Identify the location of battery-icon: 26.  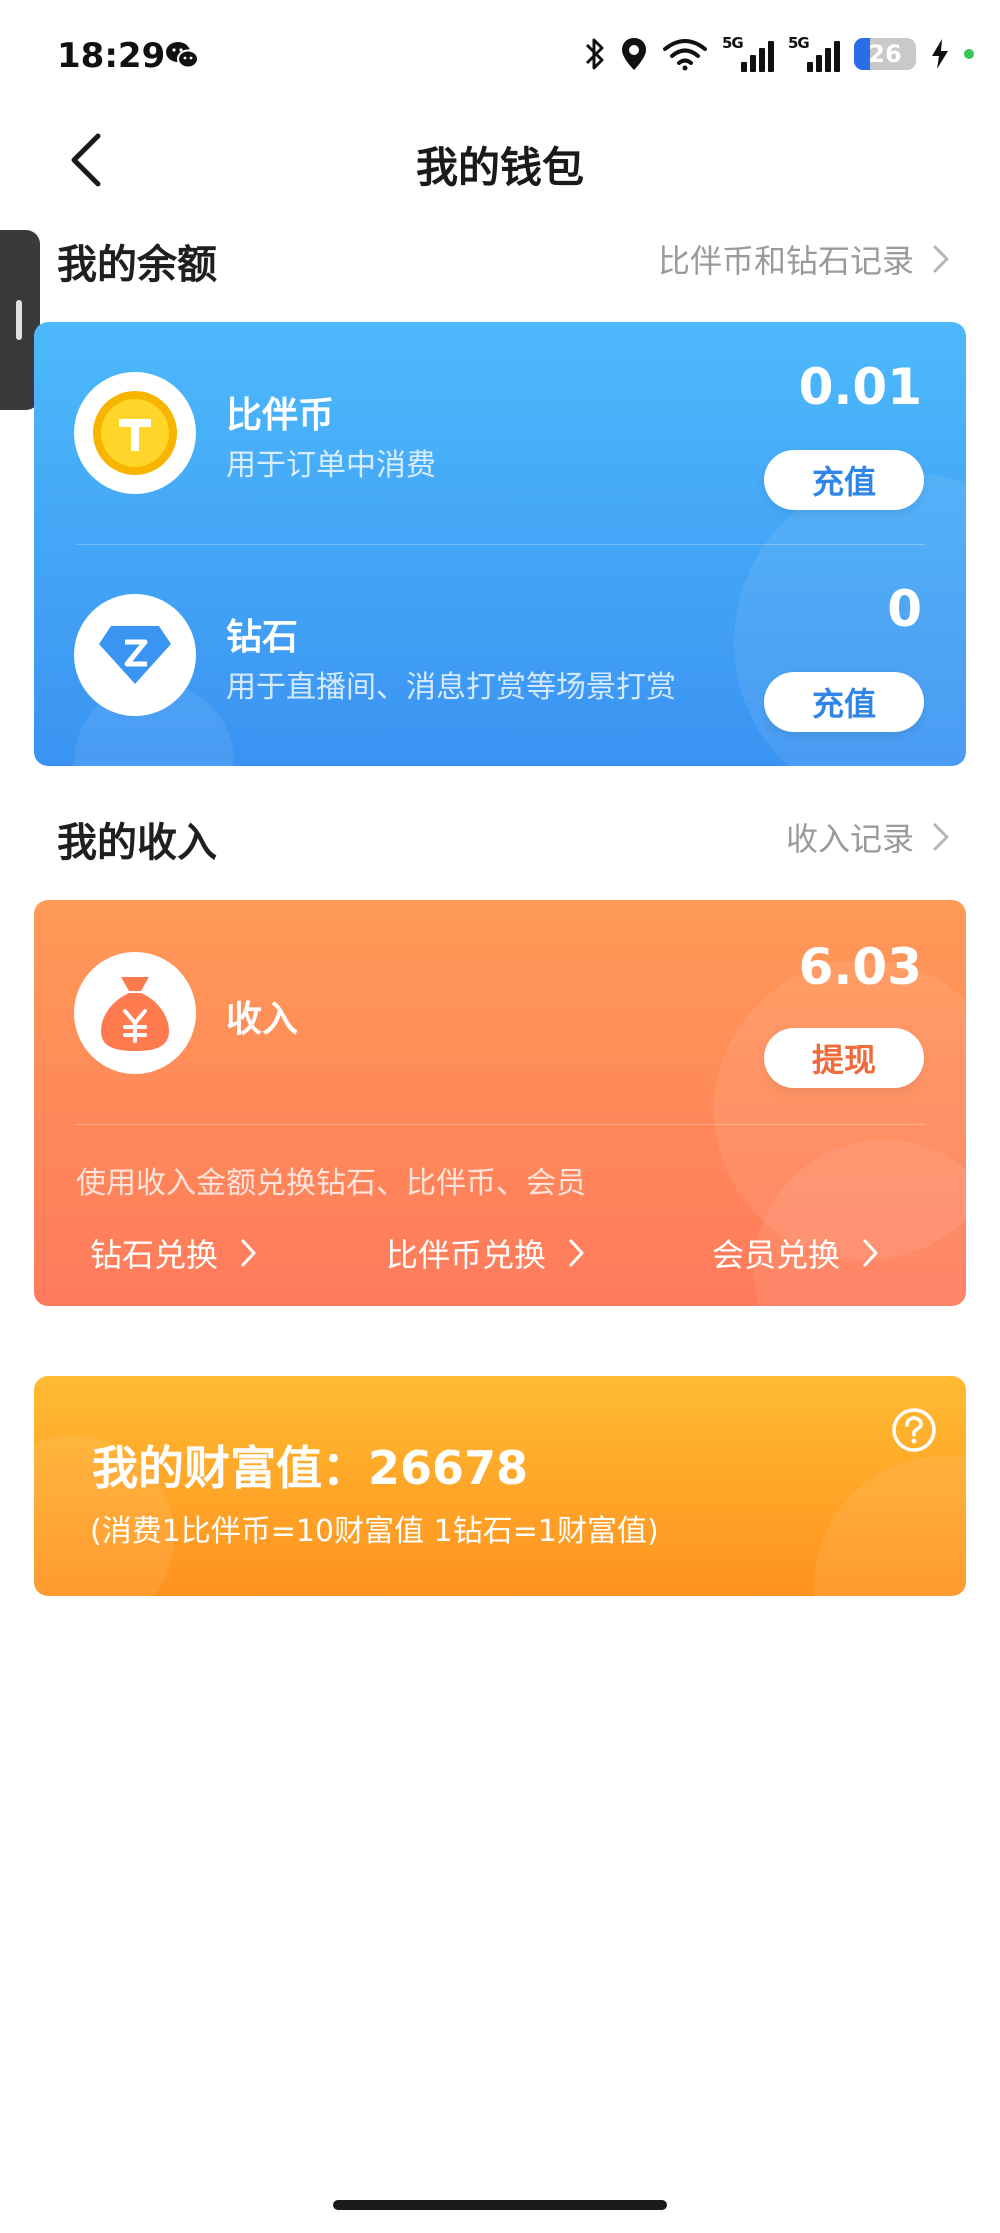
(885, 54).